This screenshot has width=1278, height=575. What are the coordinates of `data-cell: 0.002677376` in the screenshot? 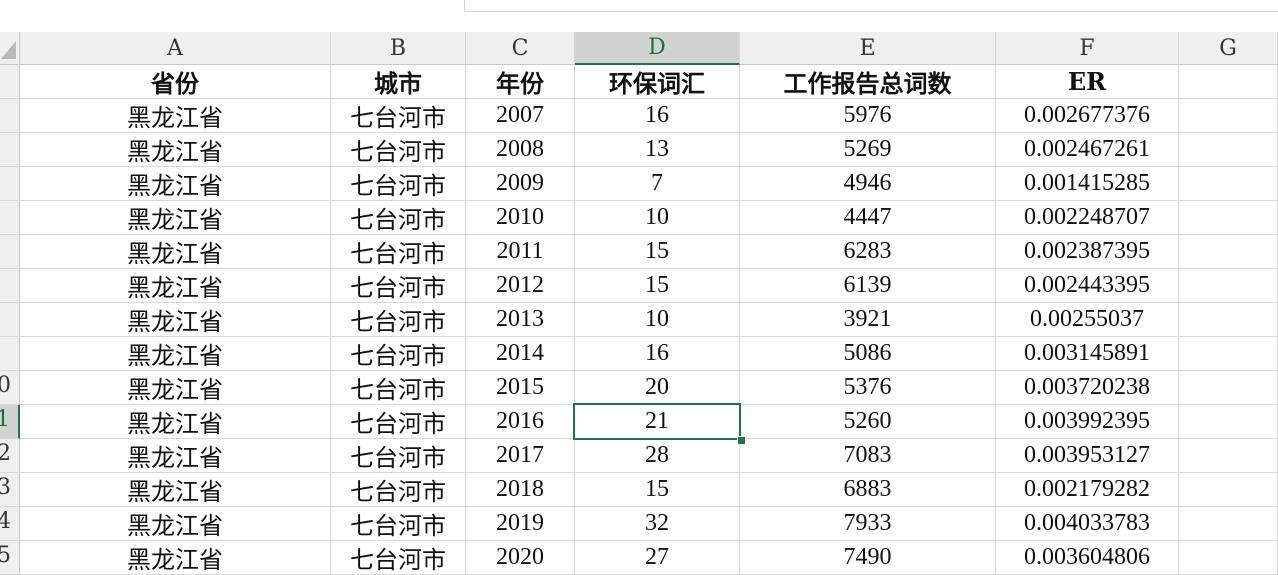 It's located at (1087, 116).